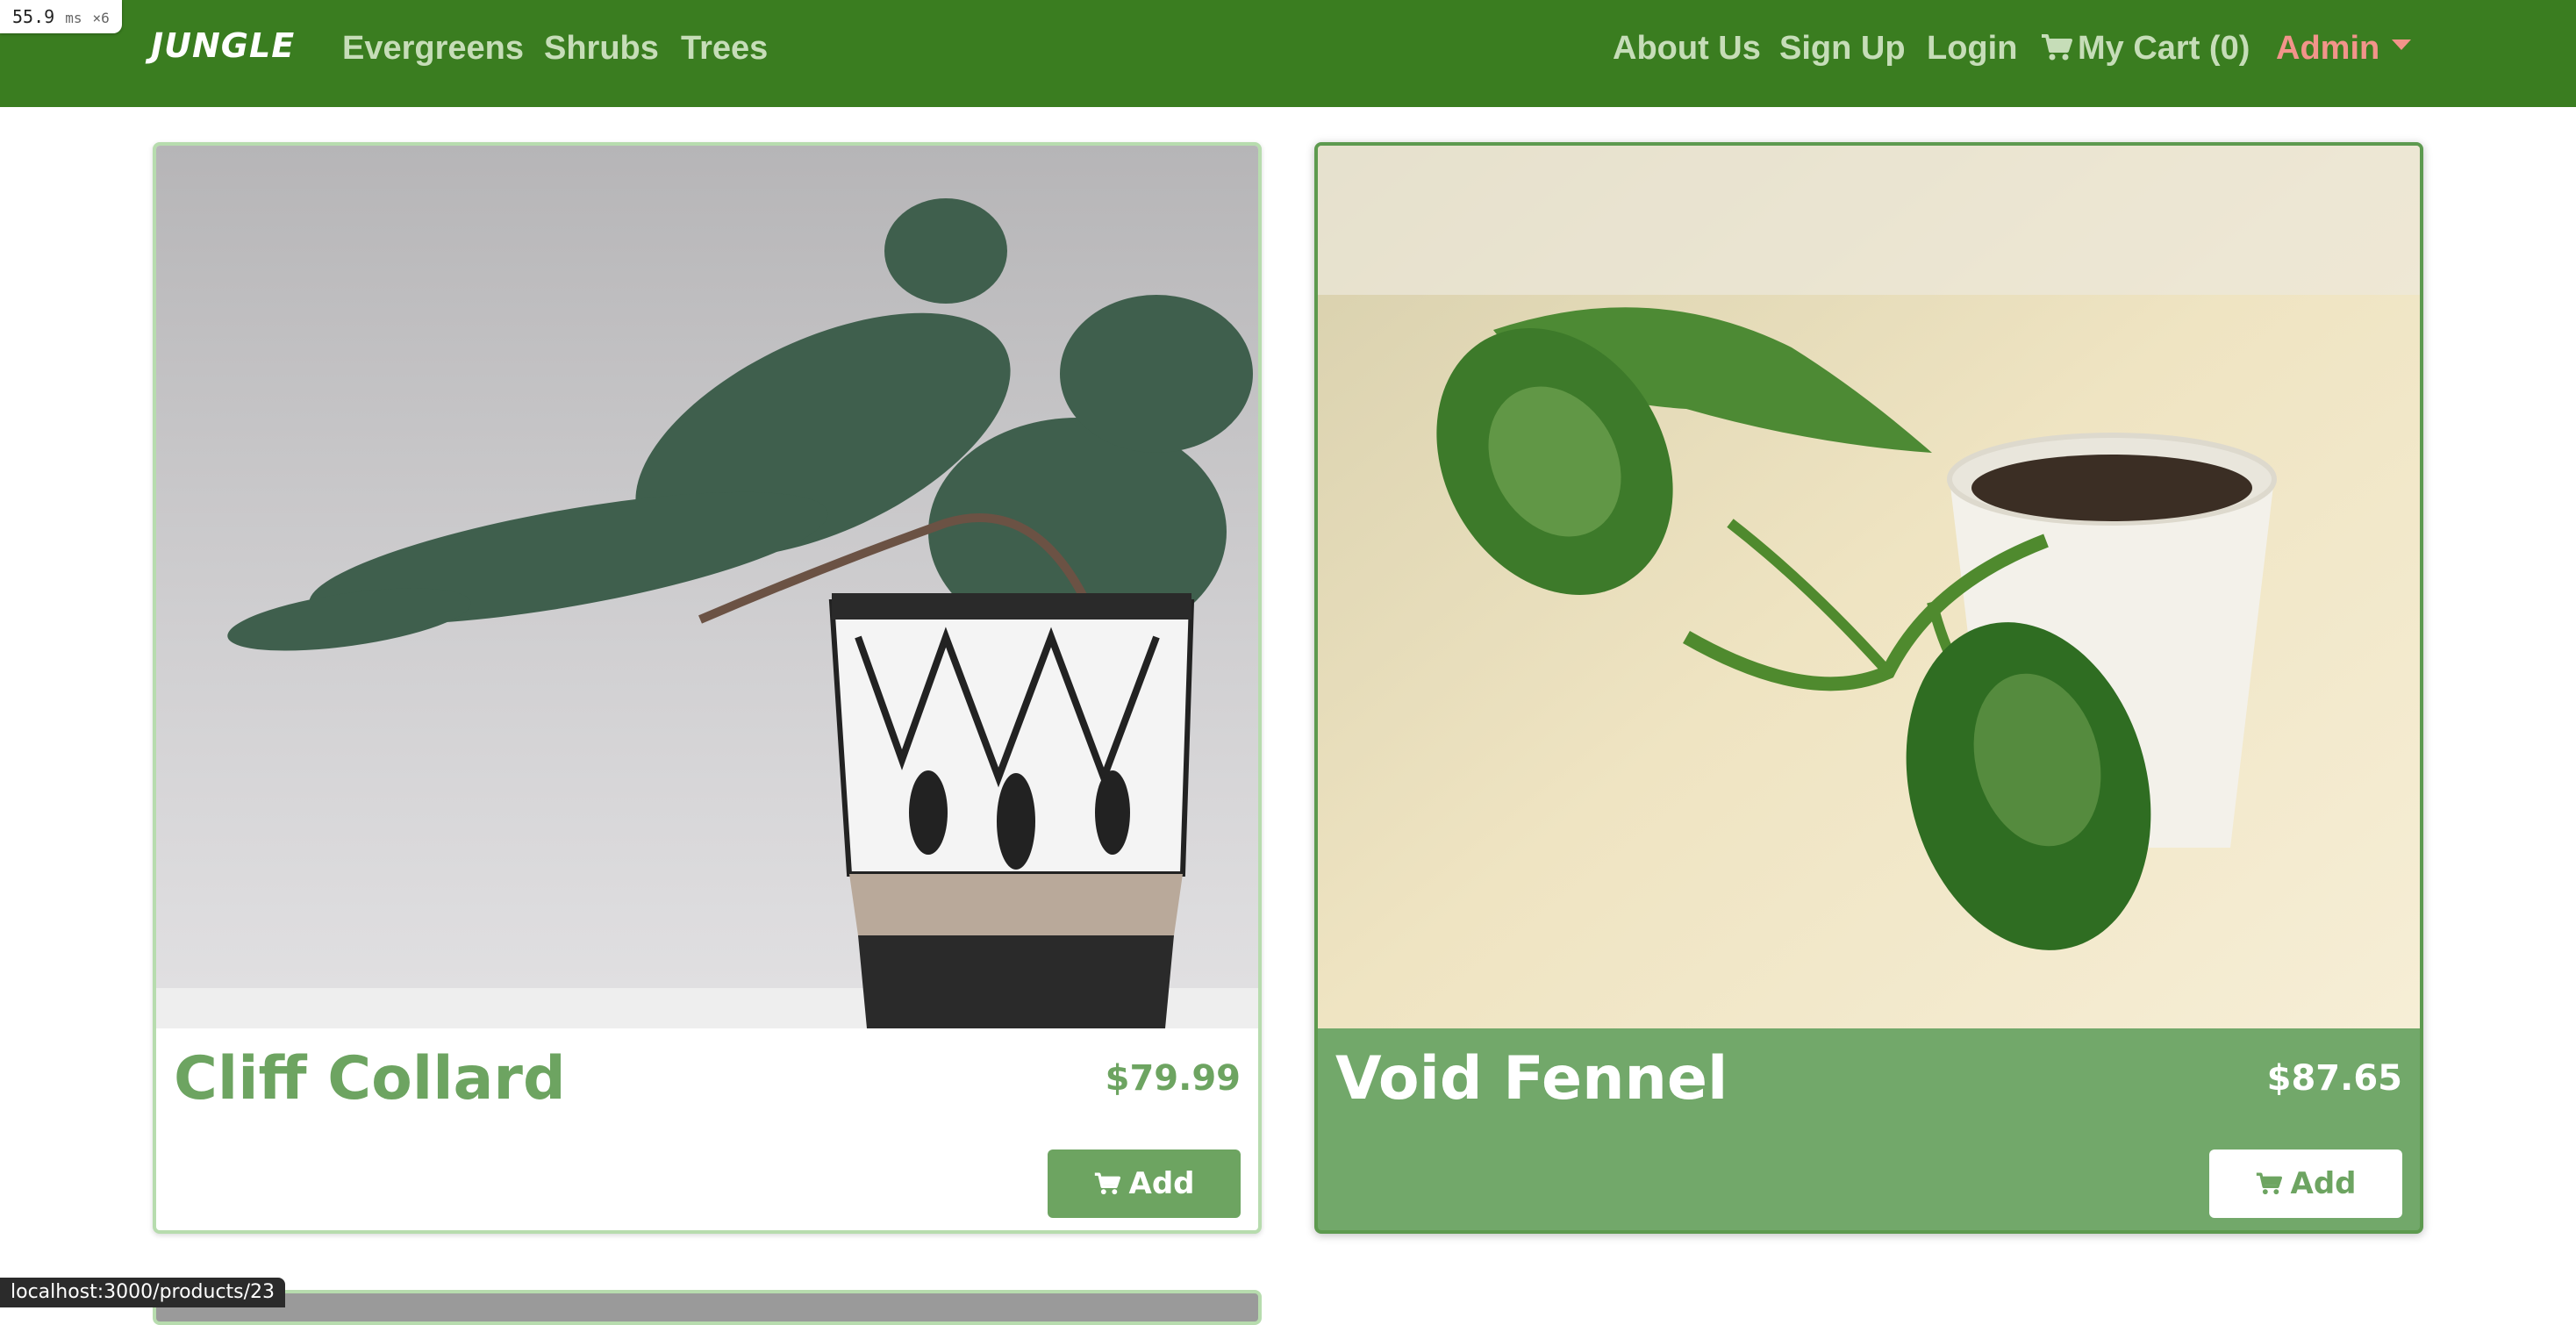 This screenshot has height=1325, width=2576. I want to click on brand-logo: JUNGLE, so click(223, 45).